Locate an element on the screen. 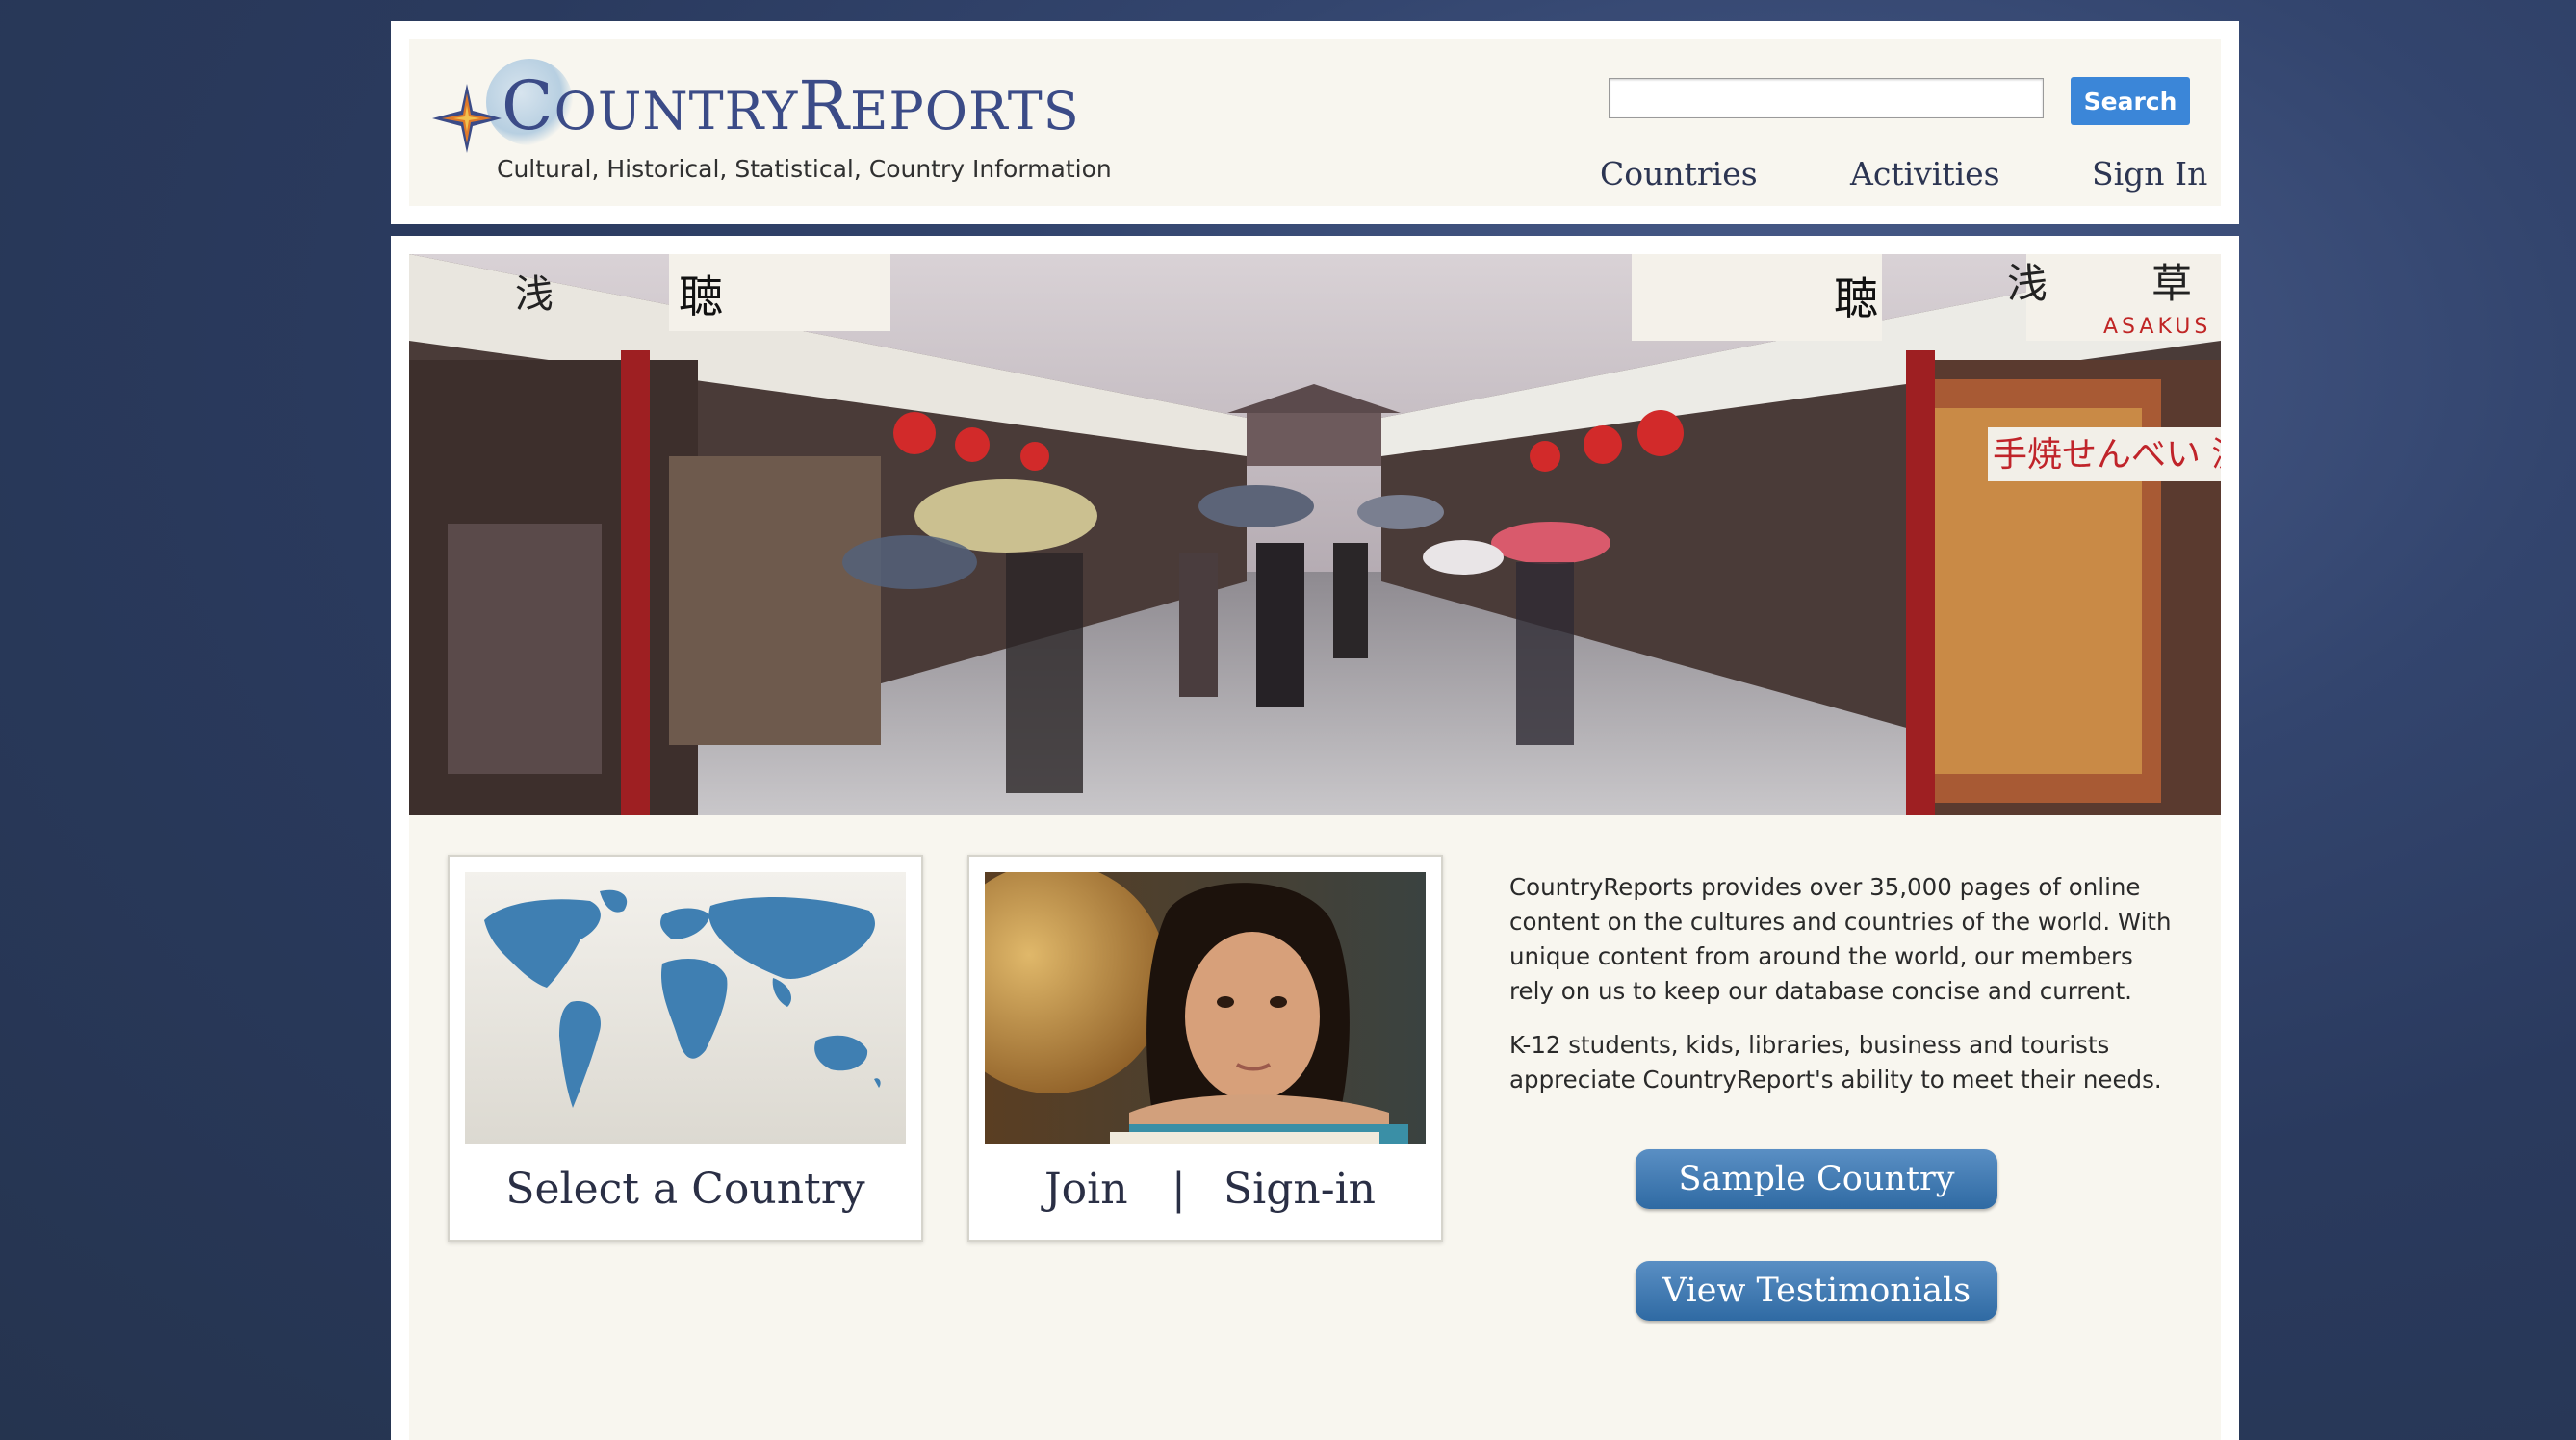 The height and width of the screenshot is (1440, 2576). nav-sign-in: Sign In is located at coordinates (2150, 174).